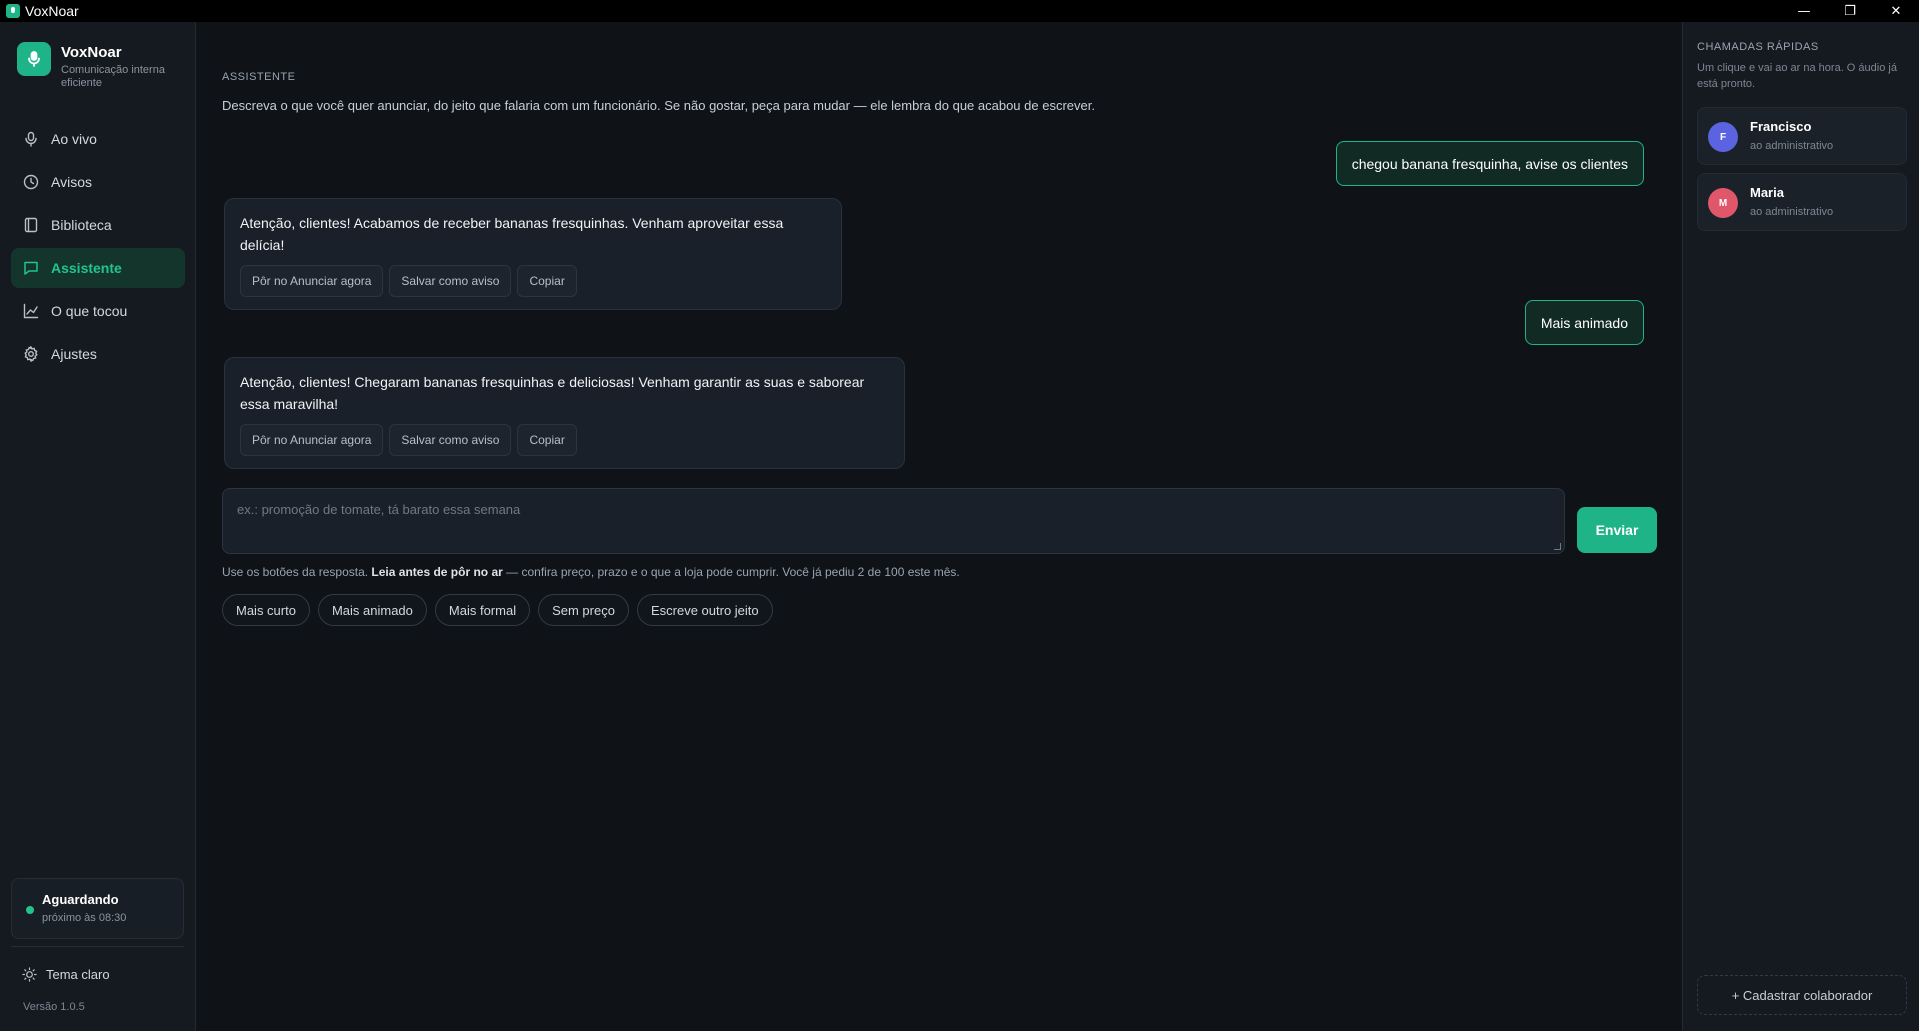 The width and height of the screenshot is (1919, 1031). What do you see at coordinates (98, 354) in the screenshot?
I see `sidebar-item-ajustes: Ajustes` at bounding box center [98, 354].